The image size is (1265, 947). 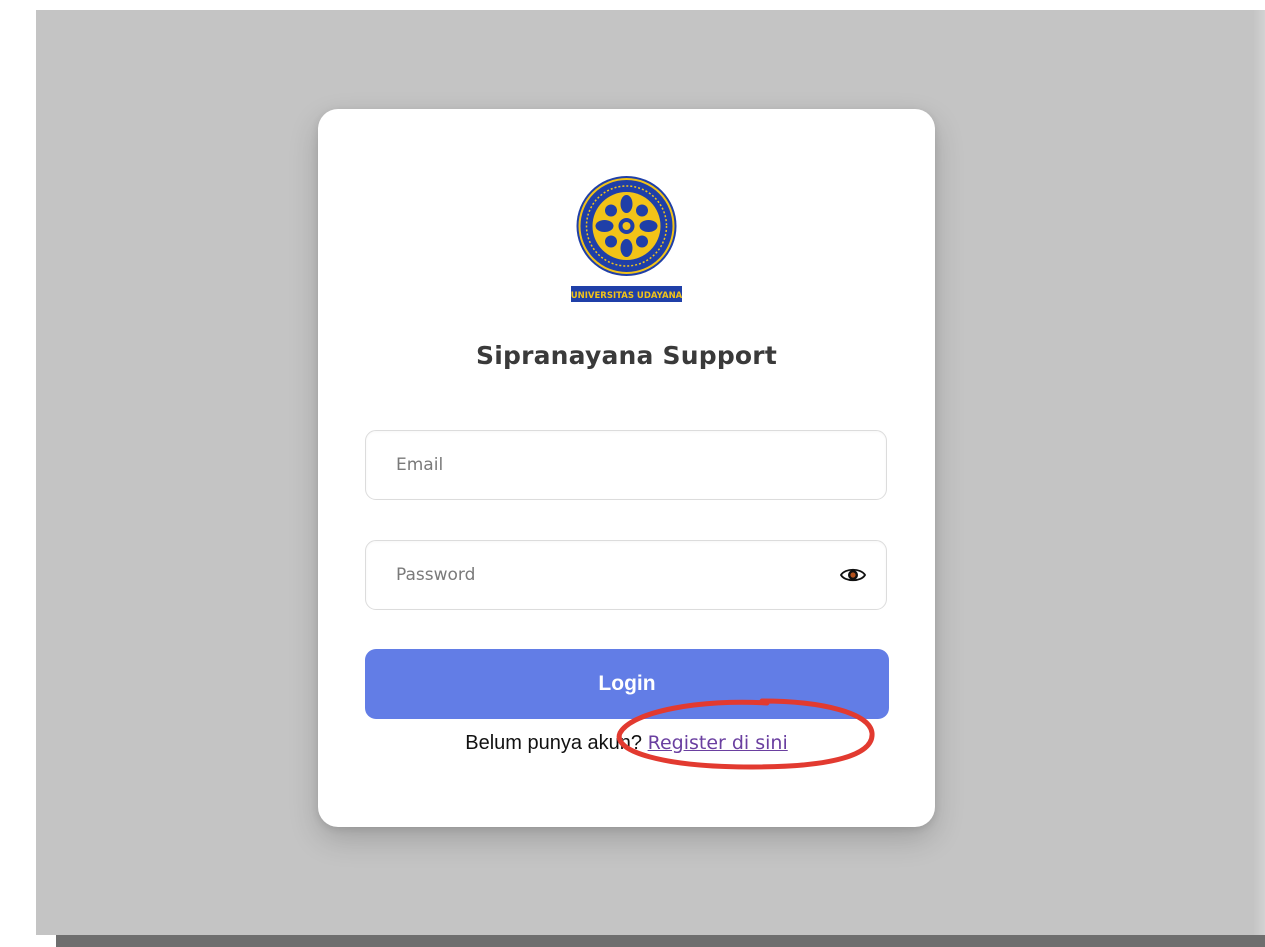 What do you see at coordinates (606, 465) in the screenshot?
I see `email-input` at bounding box center [606, 465].